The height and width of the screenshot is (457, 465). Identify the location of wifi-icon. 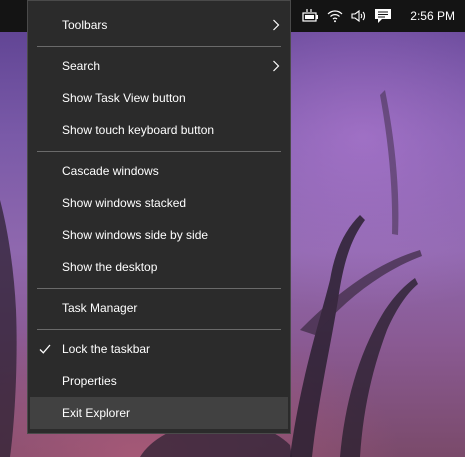
(335, 16).